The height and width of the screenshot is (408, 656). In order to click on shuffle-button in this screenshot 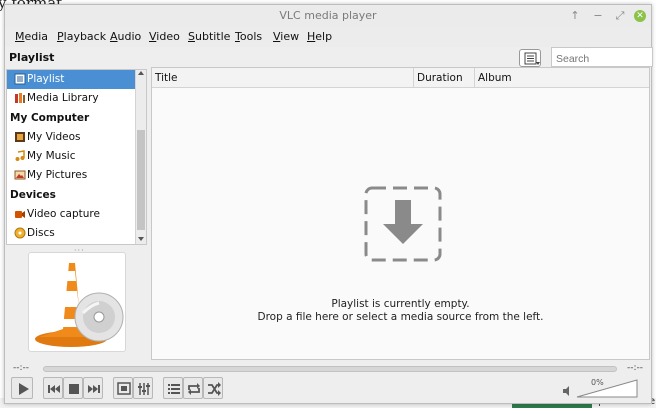, I will do `click(213, 388)`.